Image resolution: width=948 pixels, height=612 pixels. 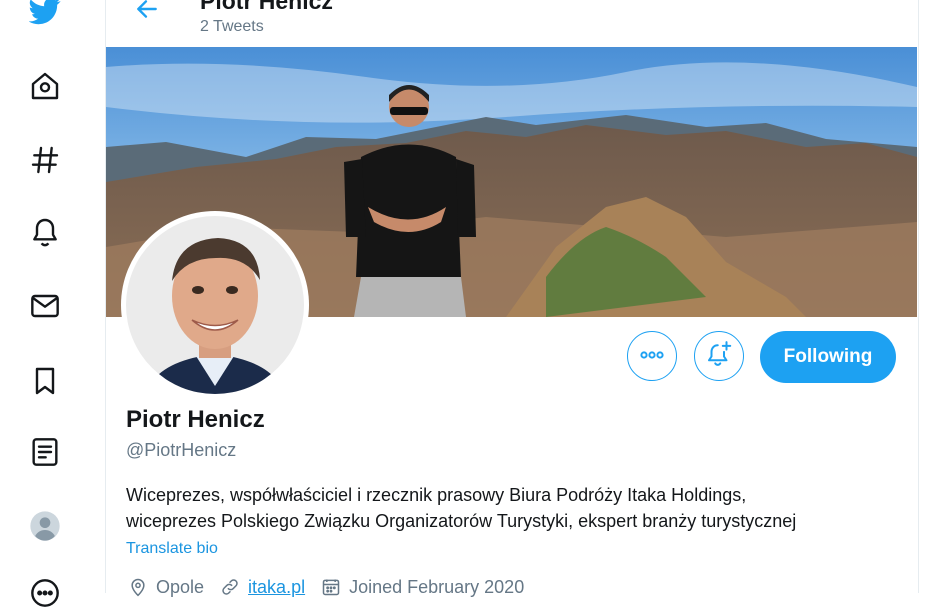 I want to click on more-circle-icon, so click(x=45, y=593).